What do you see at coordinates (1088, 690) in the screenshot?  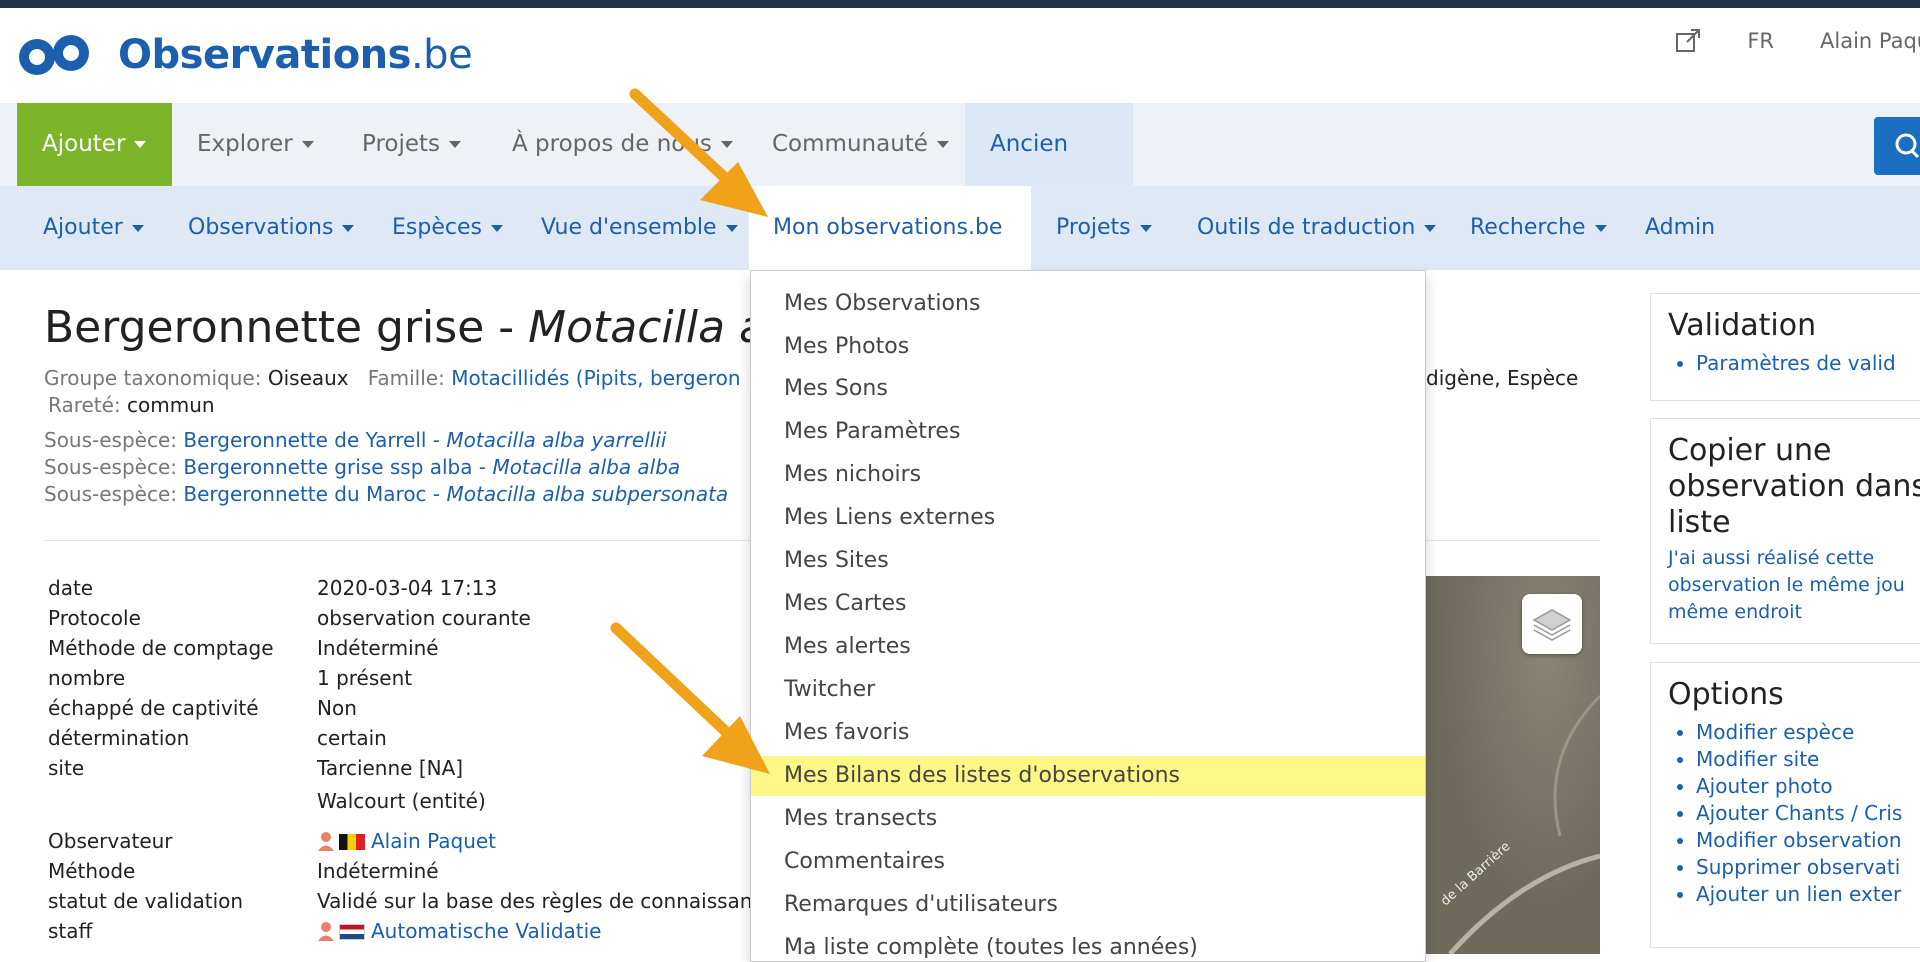 I see `menu-item-twitcher: Twitcher` at bounding box center [1088, 690].